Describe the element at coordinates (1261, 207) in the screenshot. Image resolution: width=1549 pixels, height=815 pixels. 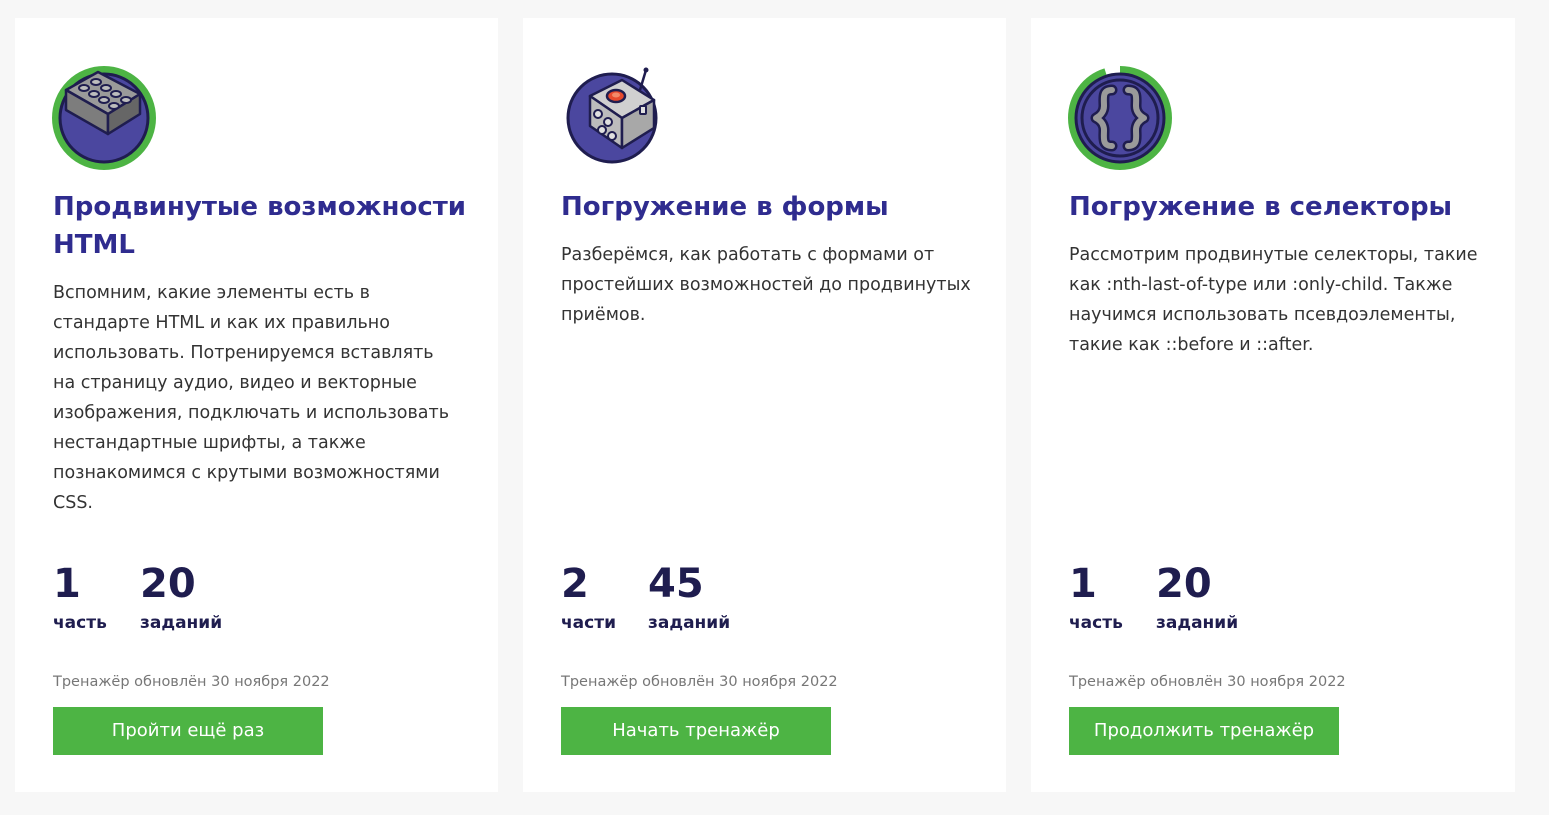
I see `card-title: Погружение в селекторы` at that location.